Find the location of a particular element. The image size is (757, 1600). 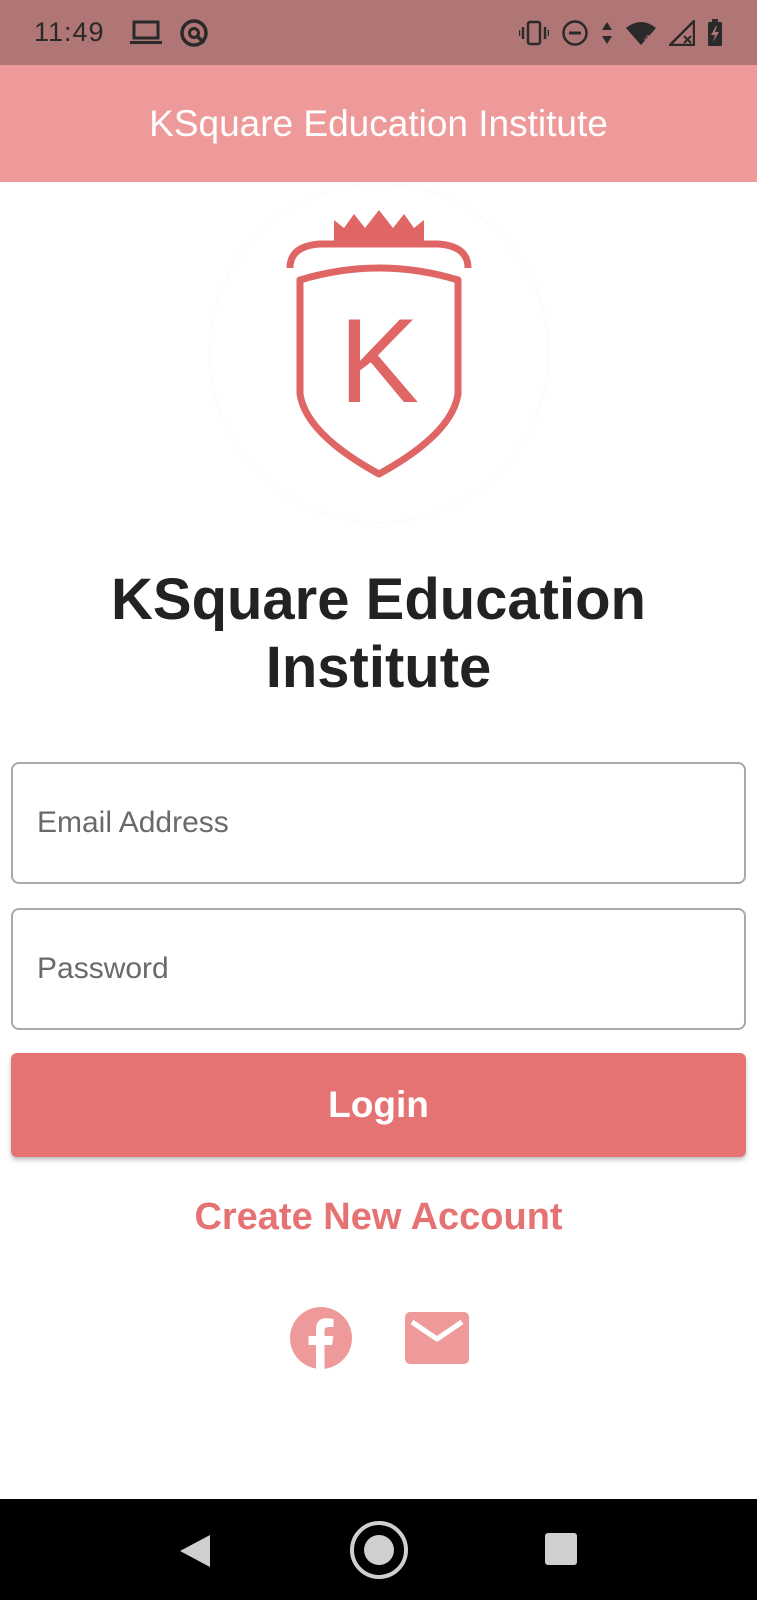

page-title: KSquare Education Institute is located at coordinates (378, 633).